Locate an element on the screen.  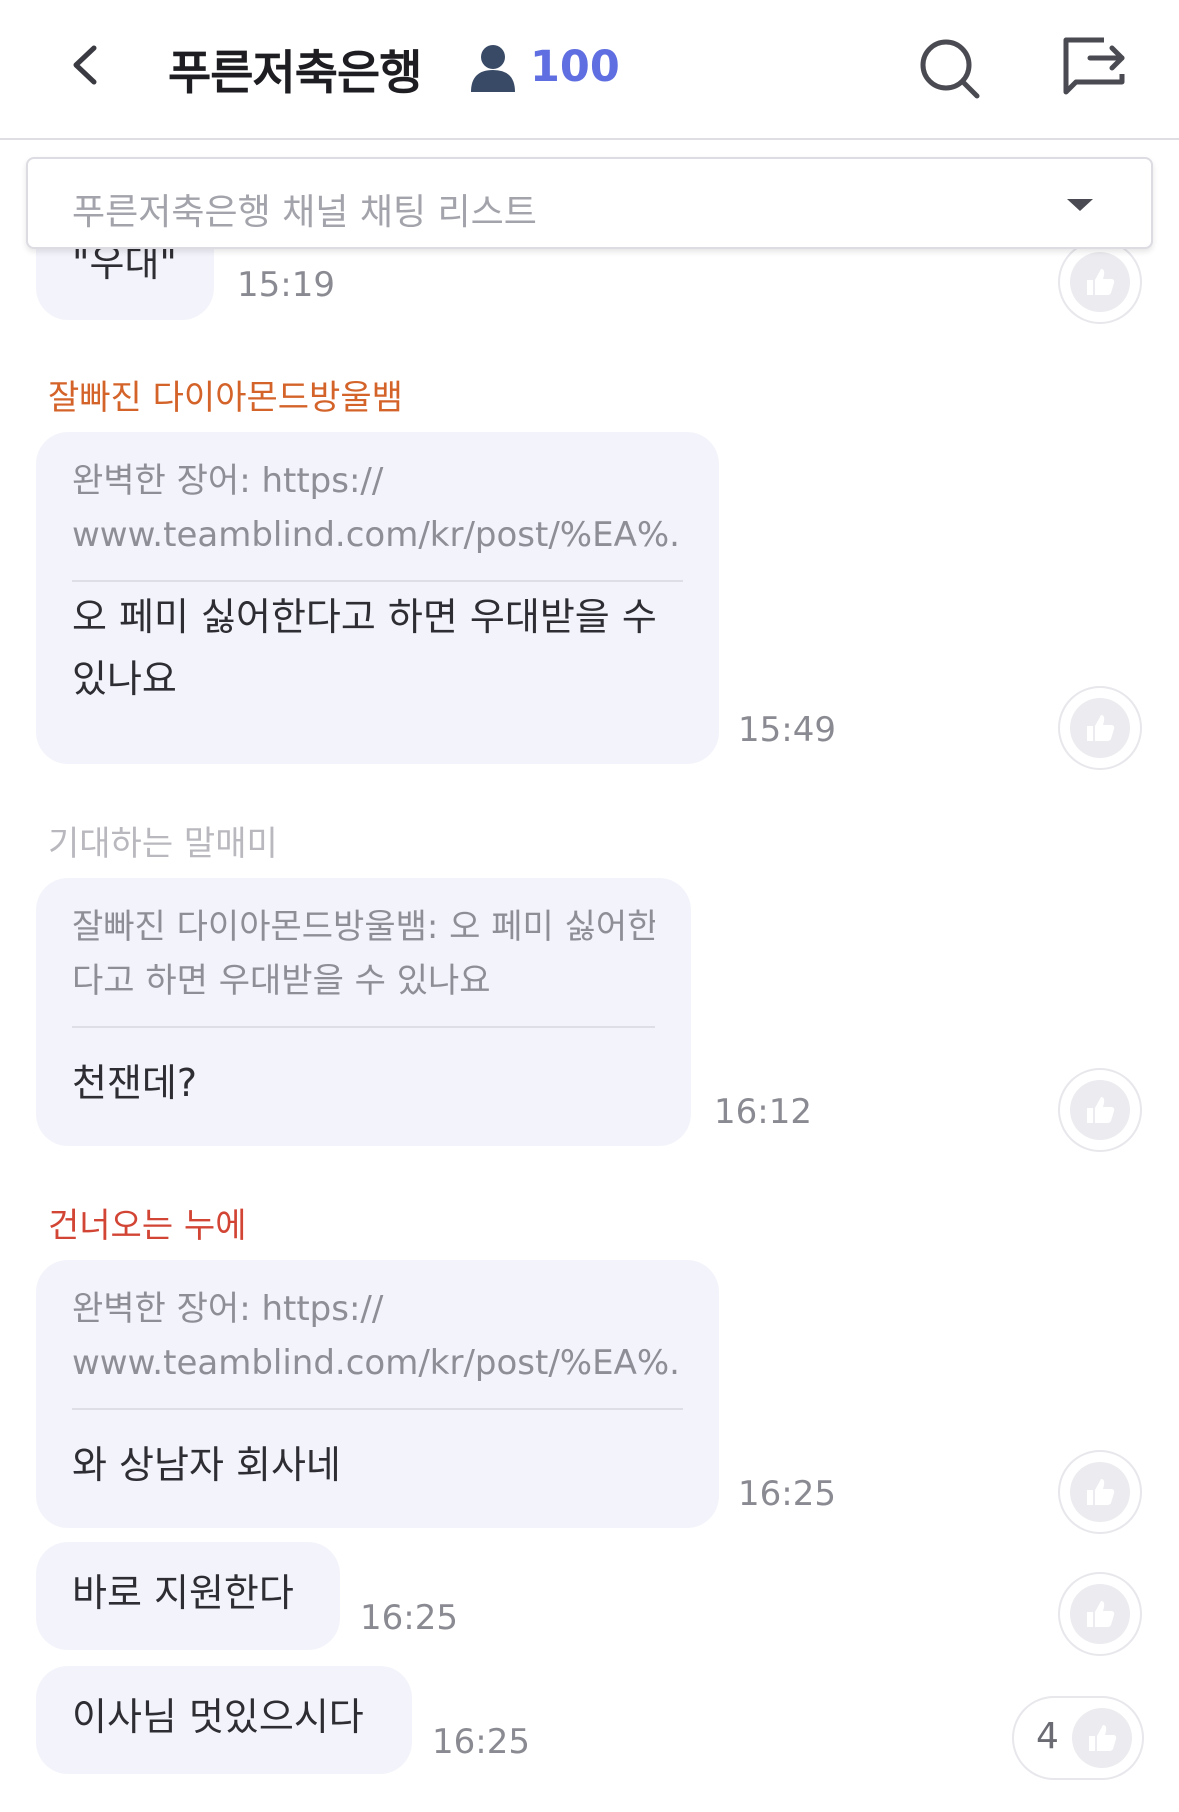
chat-header: 푸른저축은행 100 is located at coordinates (589, 70).